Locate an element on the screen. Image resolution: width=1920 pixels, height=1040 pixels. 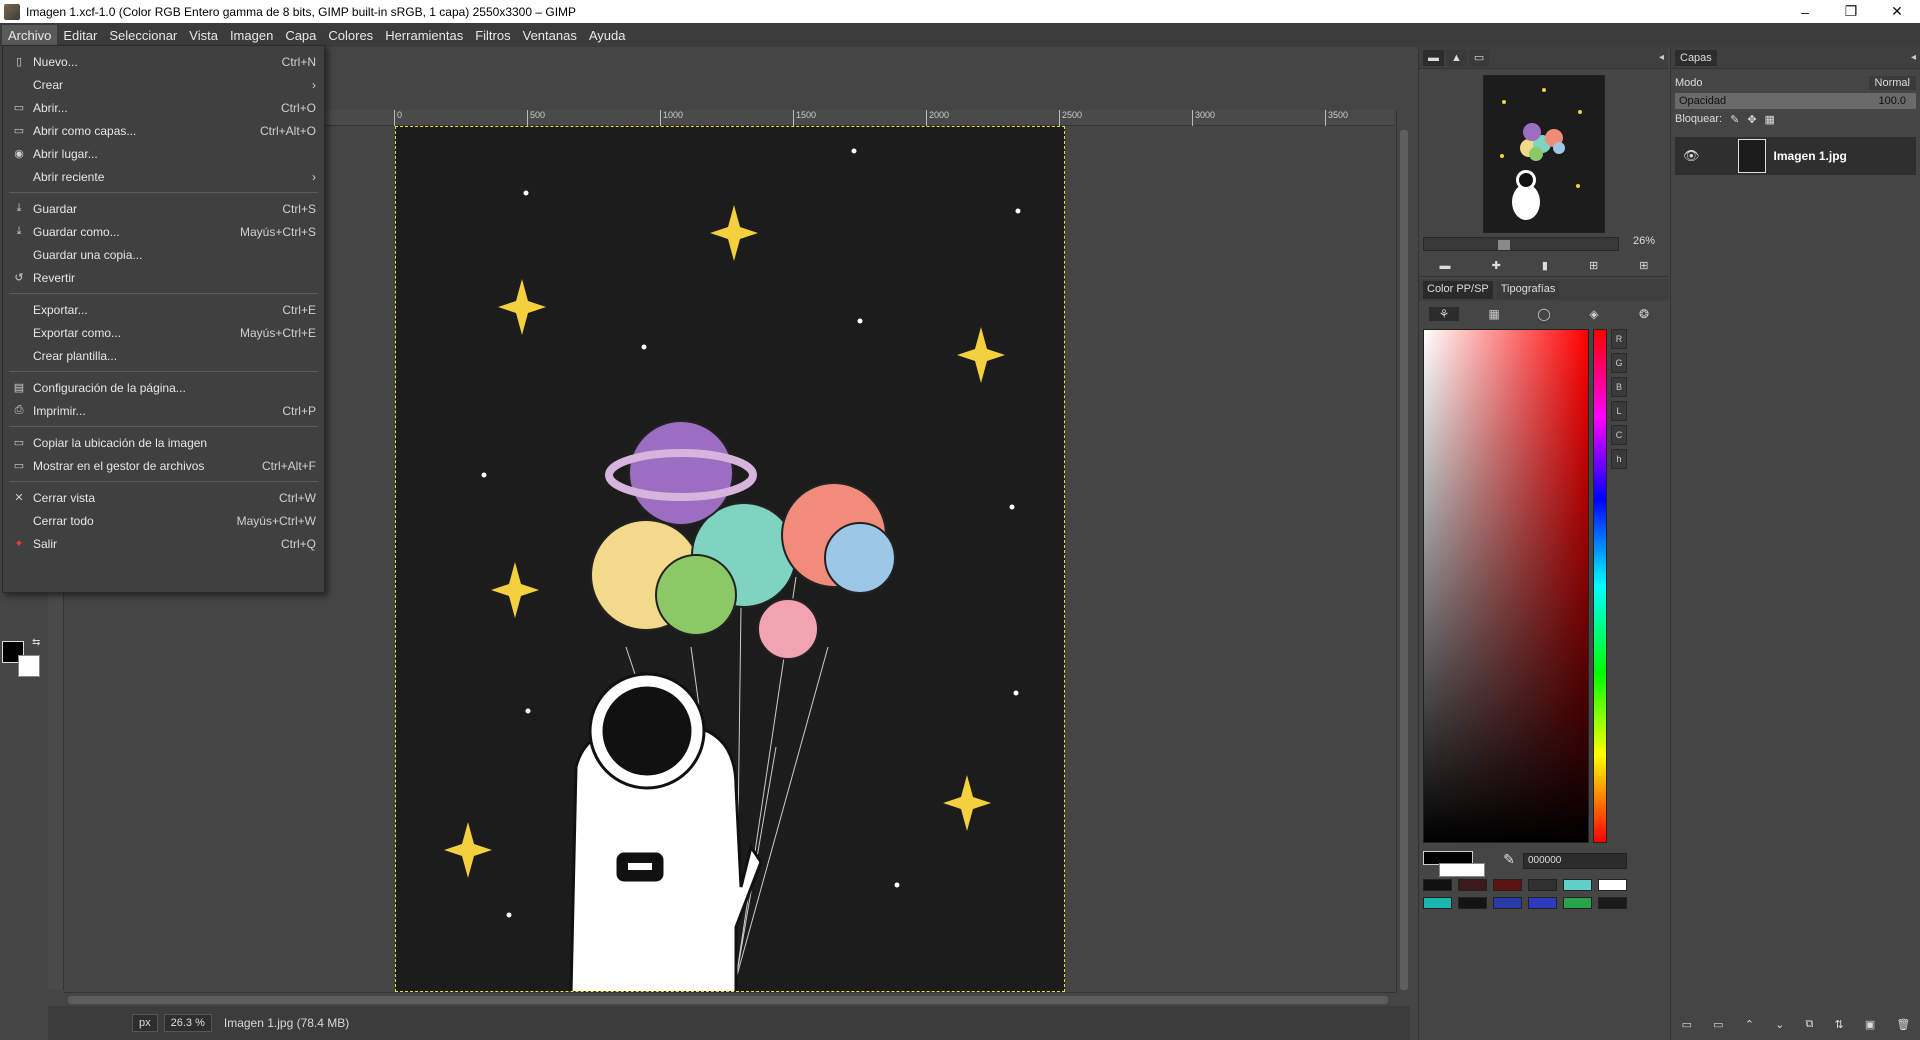
menu-seleccionar: Seleccionar is located at coordinates (143, 35).